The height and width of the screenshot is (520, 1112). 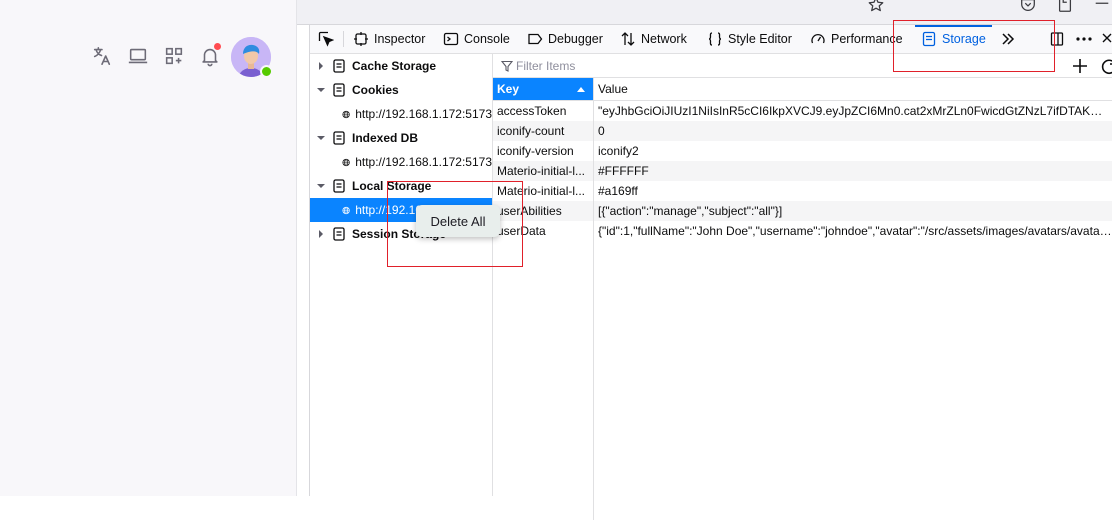 I want to click on table-cell-value: [{"action":"manage","subject":"all"}], so click(x=853, y=211).